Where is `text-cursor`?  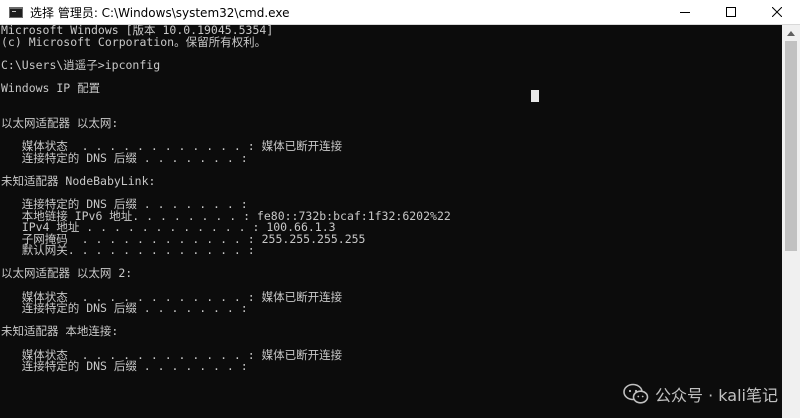
text-cursor is located at coordinates (535, 96).